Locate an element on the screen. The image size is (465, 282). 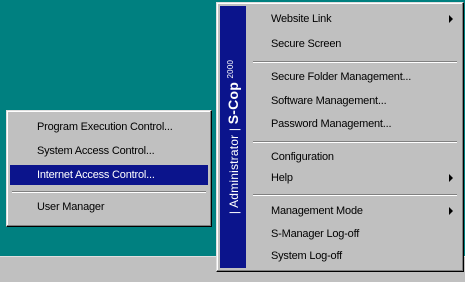
banner-year: 2000 is located at coordinates (230, 69).